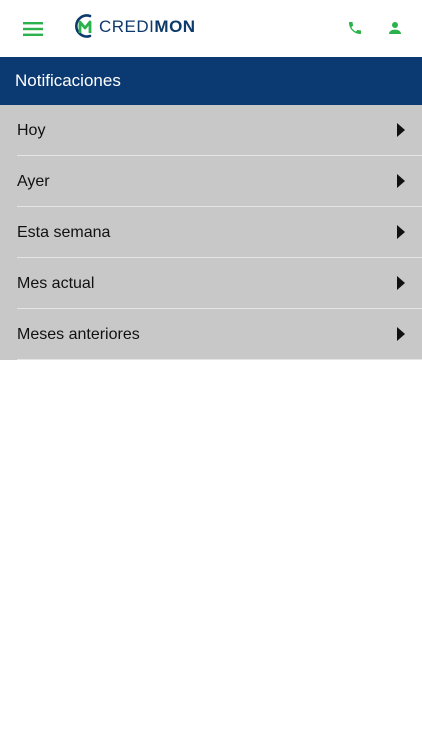 The image size is (422, 750). What do you see at coordinates (211, 283) in the screenshot?
I see `list-item-mes-actual: Mes actual` at bounding box center [211, 283].